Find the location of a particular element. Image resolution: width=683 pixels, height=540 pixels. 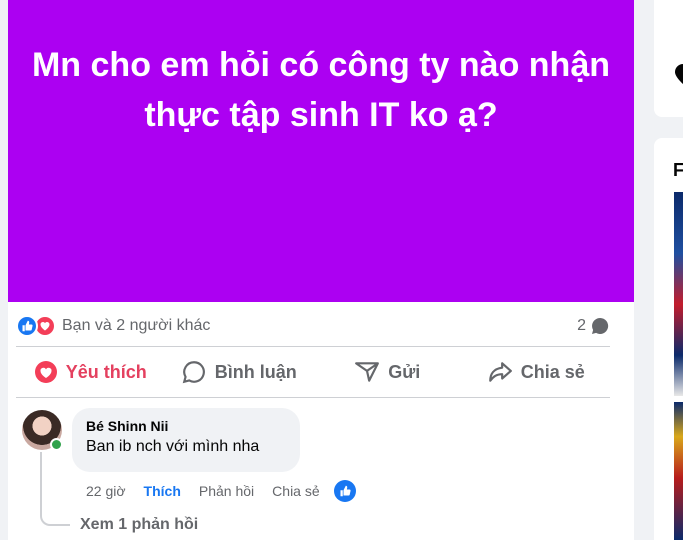

share-button-label: Chia sẻ is located at coordinates (552, 371).